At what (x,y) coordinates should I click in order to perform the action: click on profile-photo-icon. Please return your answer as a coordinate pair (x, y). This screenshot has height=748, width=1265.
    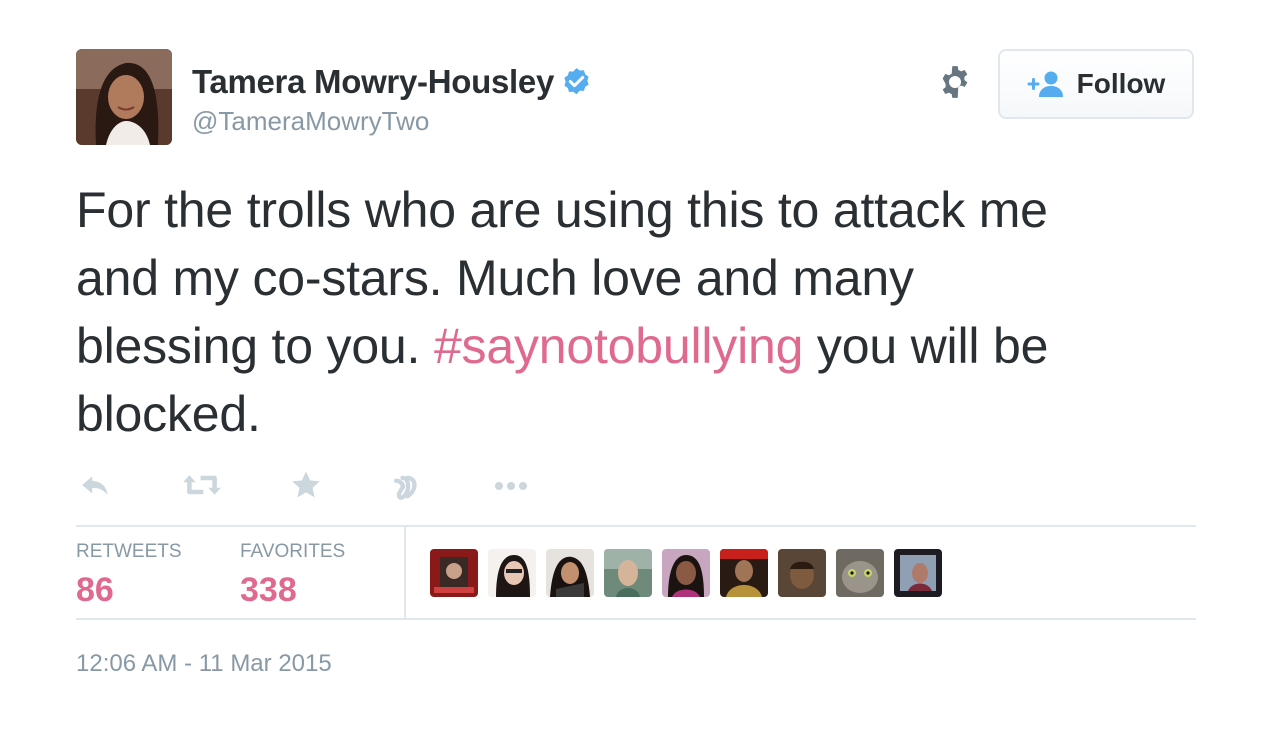
    Looking at the image, I should click on (124, 97).